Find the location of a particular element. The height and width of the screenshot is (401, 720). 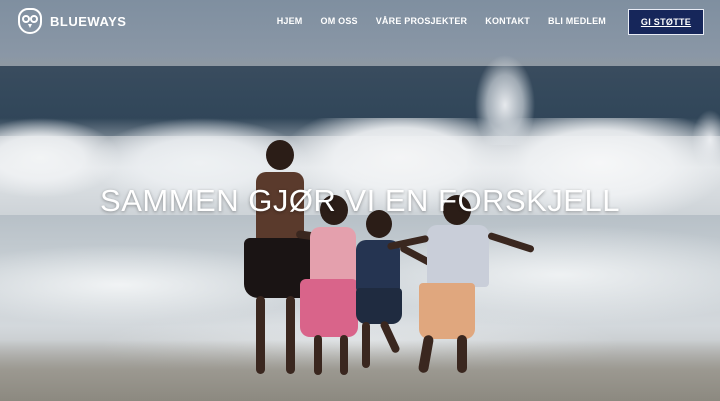

hero-headline: SAMMEN GJØR VI EN FORSKJELL is located at coordinates (360, 200).